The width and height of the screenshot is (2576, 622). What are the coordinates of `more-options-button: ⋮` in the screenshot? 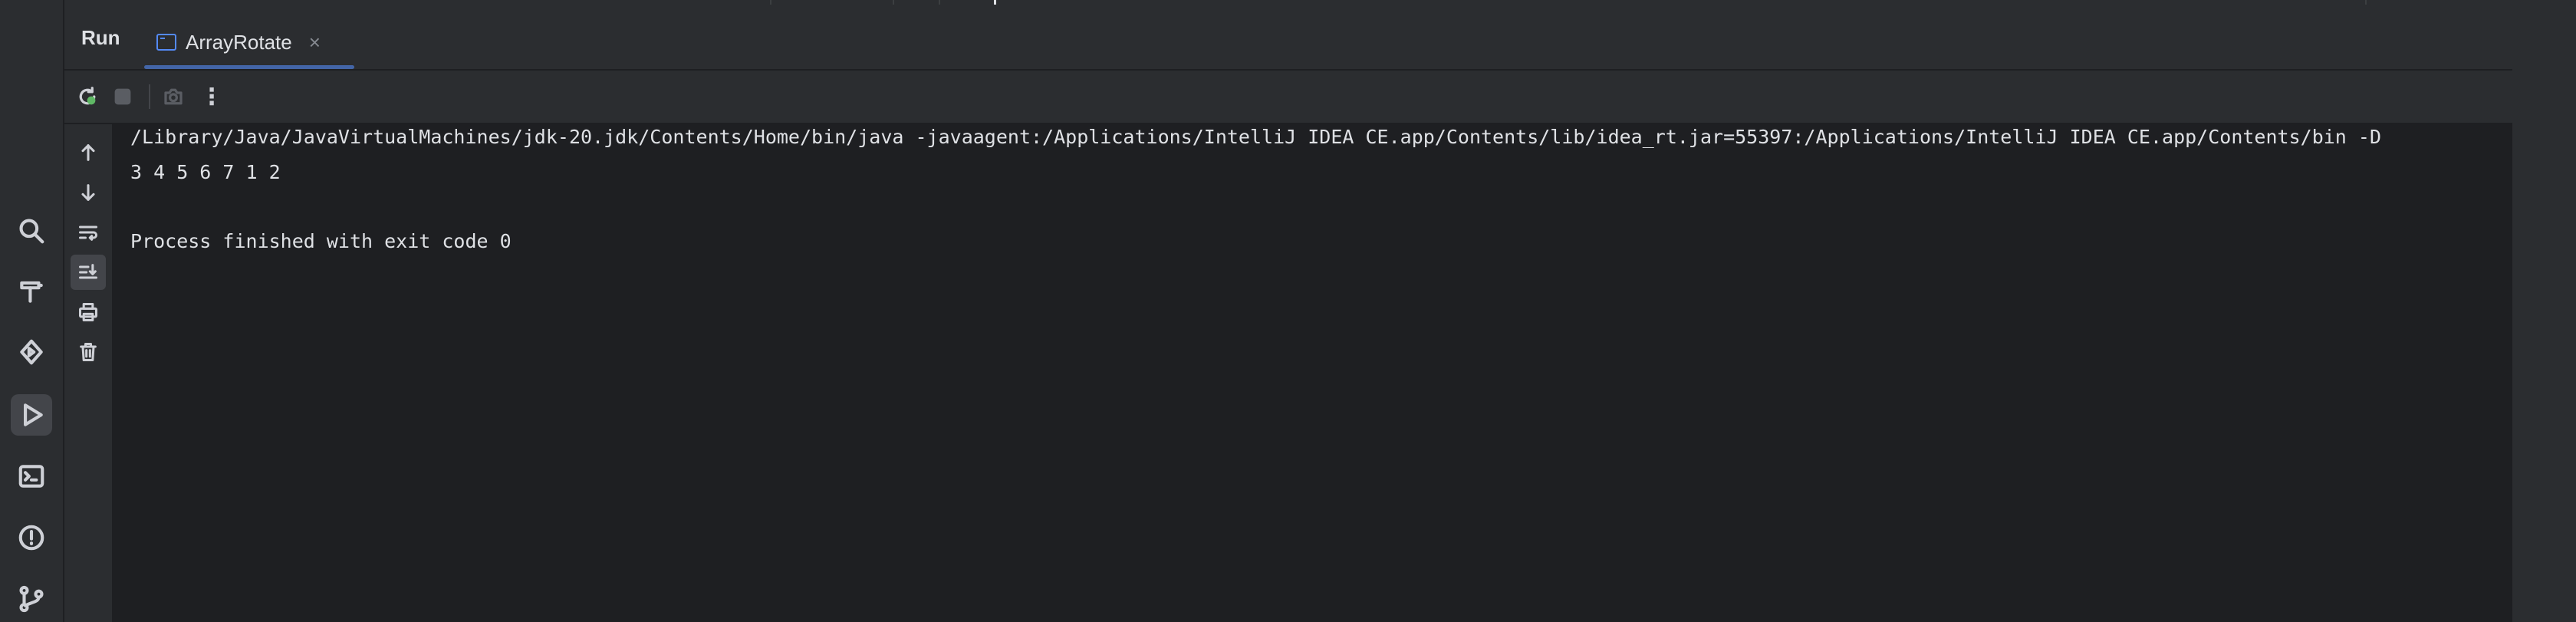 It's located at (212, 97).